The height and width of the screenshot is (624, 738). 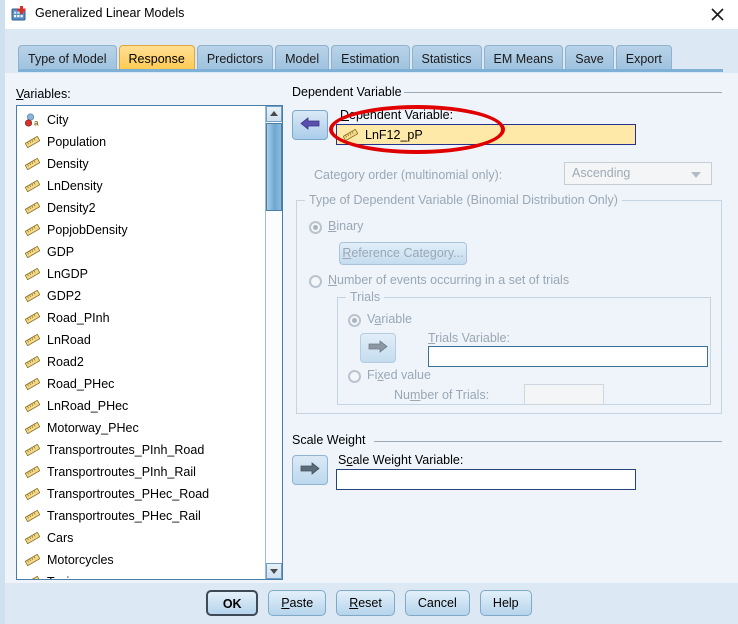 I want to click on variable-name: City, so click(x=58, y=120).